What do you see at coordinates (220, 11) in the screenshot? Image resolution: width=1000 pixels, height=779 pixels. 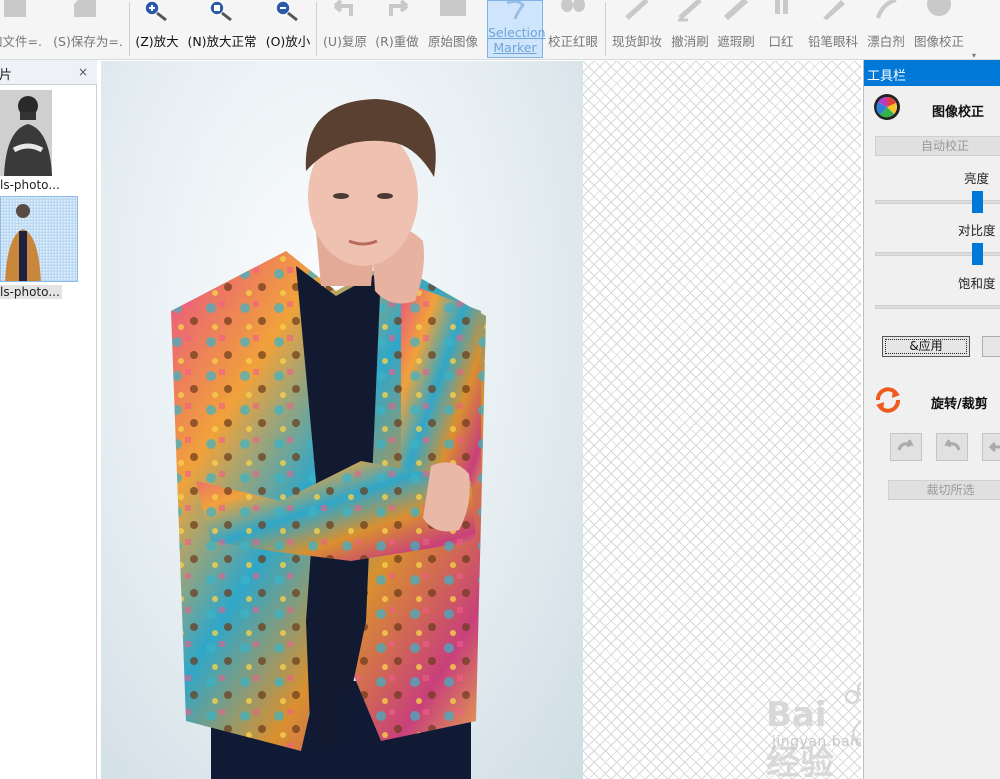 I see `zoom-normal-icon` at bounding box center [220, 11].